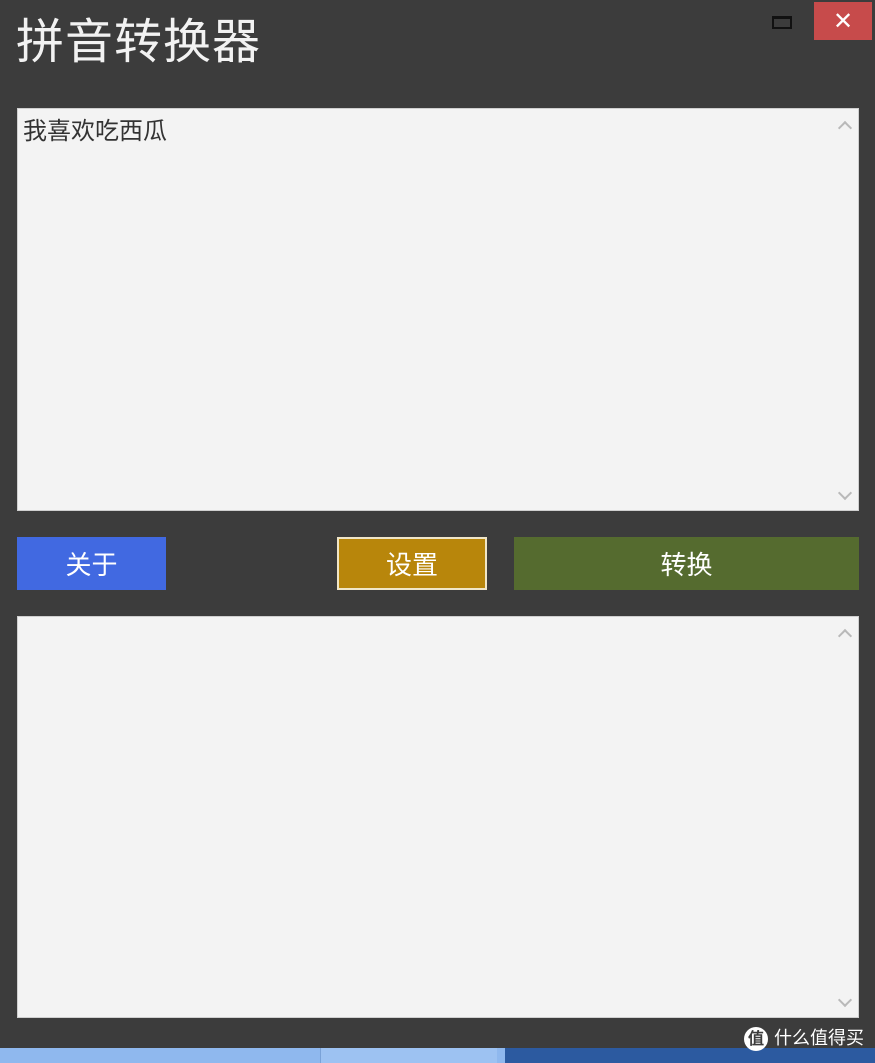 This screenshot has width=875, height=1063. I want to click on window-title: 拼音转换器, so click(139, 42).